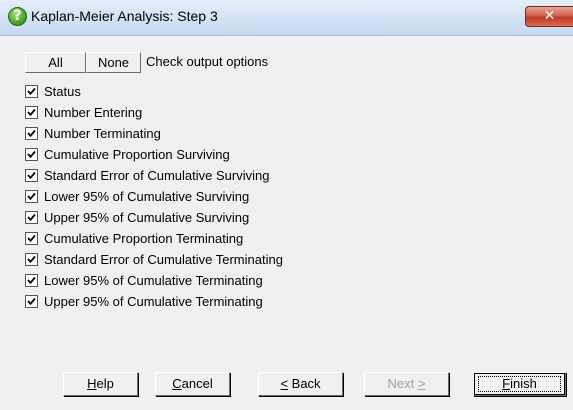  I want to click on back-button: < Back, so click(300, 384).